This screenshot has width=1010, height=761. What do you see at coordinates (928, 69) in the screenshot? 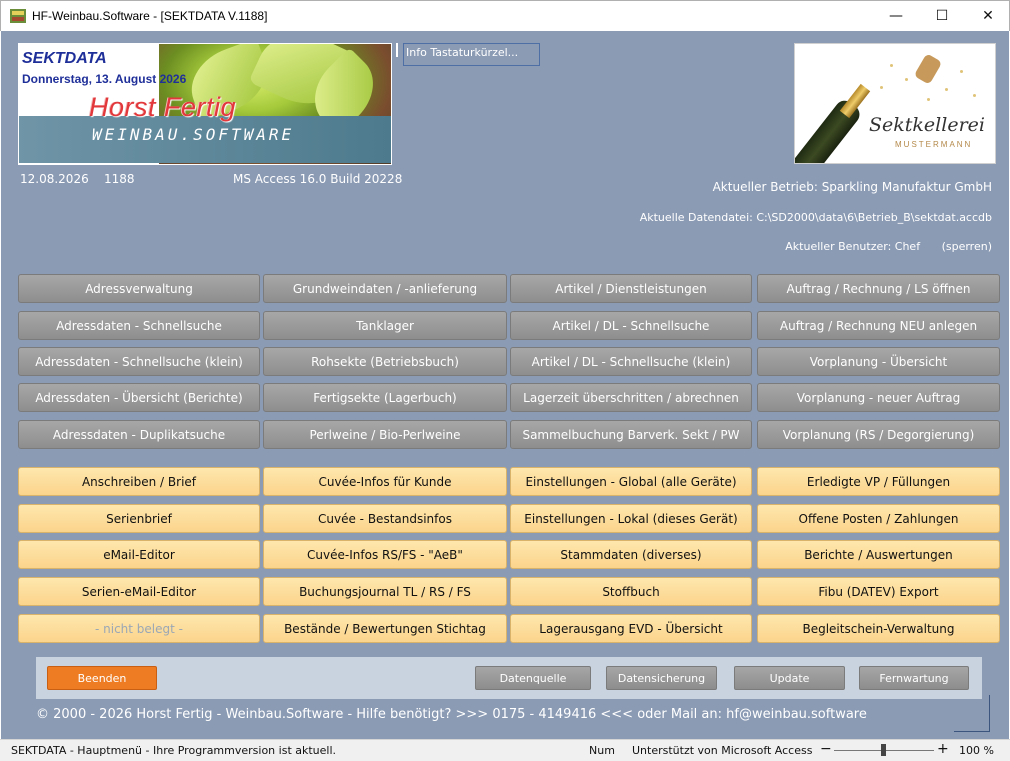
I see `cork-icon` at bounding box center [928, 69].